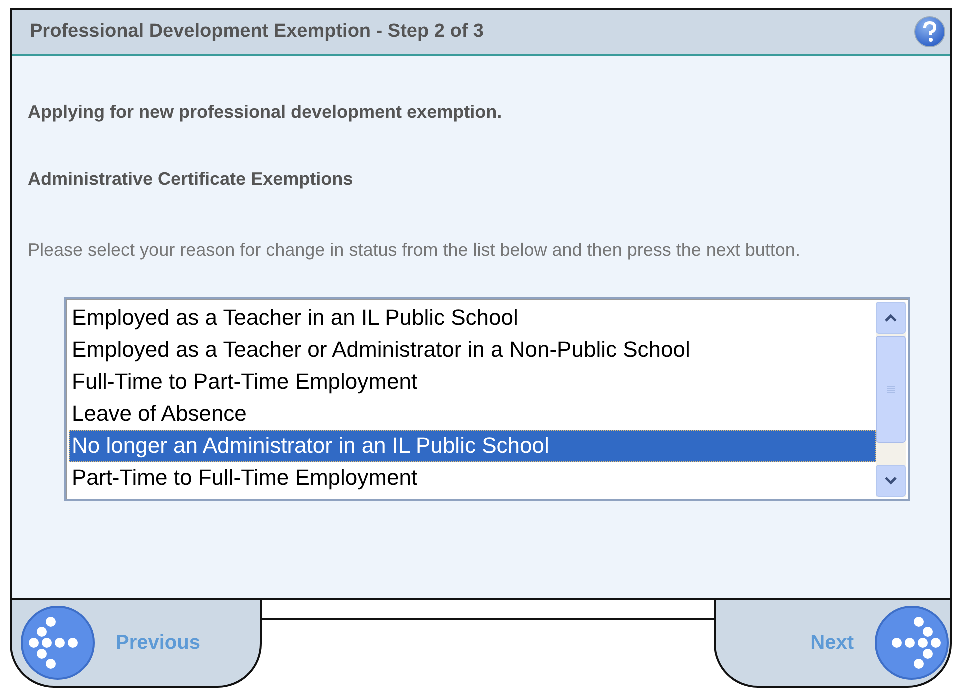 The height and width of the screenshot is (692, 956). I want to click on section-heading: Administrative Certificate Exemptions, so click(191, 179).